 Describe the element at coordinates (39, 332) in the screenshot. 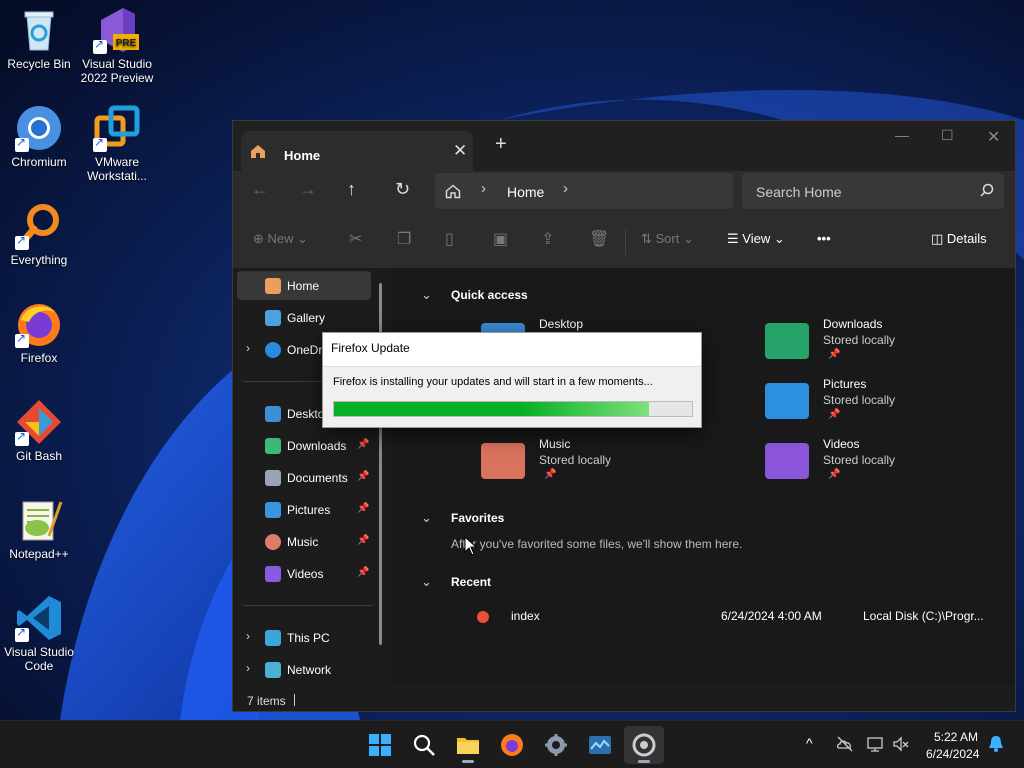

I see `desktop-icon-firefox: Firefox` at that location.